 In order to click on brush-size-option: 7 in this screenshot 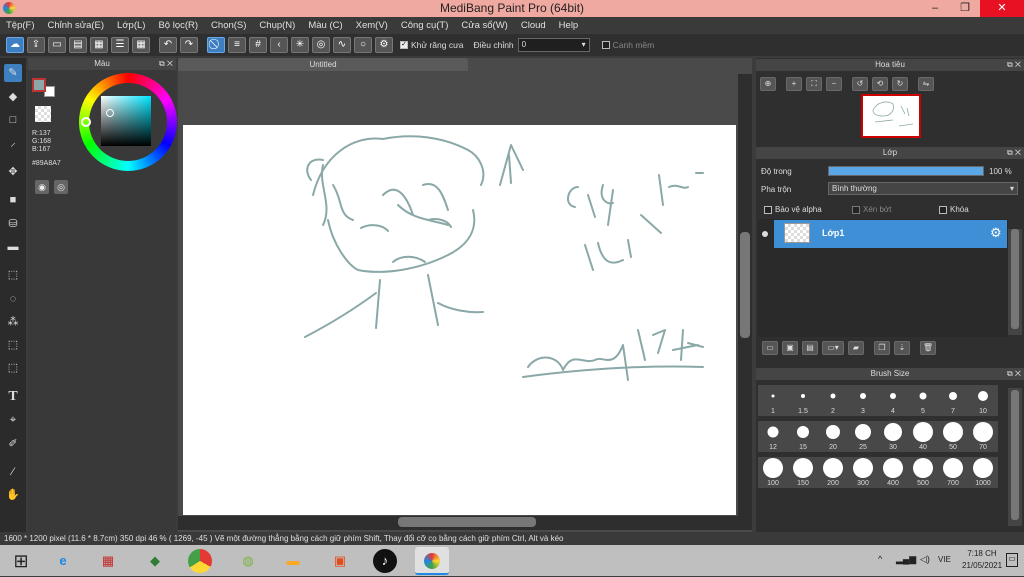, I will do `click(953, 400)`.